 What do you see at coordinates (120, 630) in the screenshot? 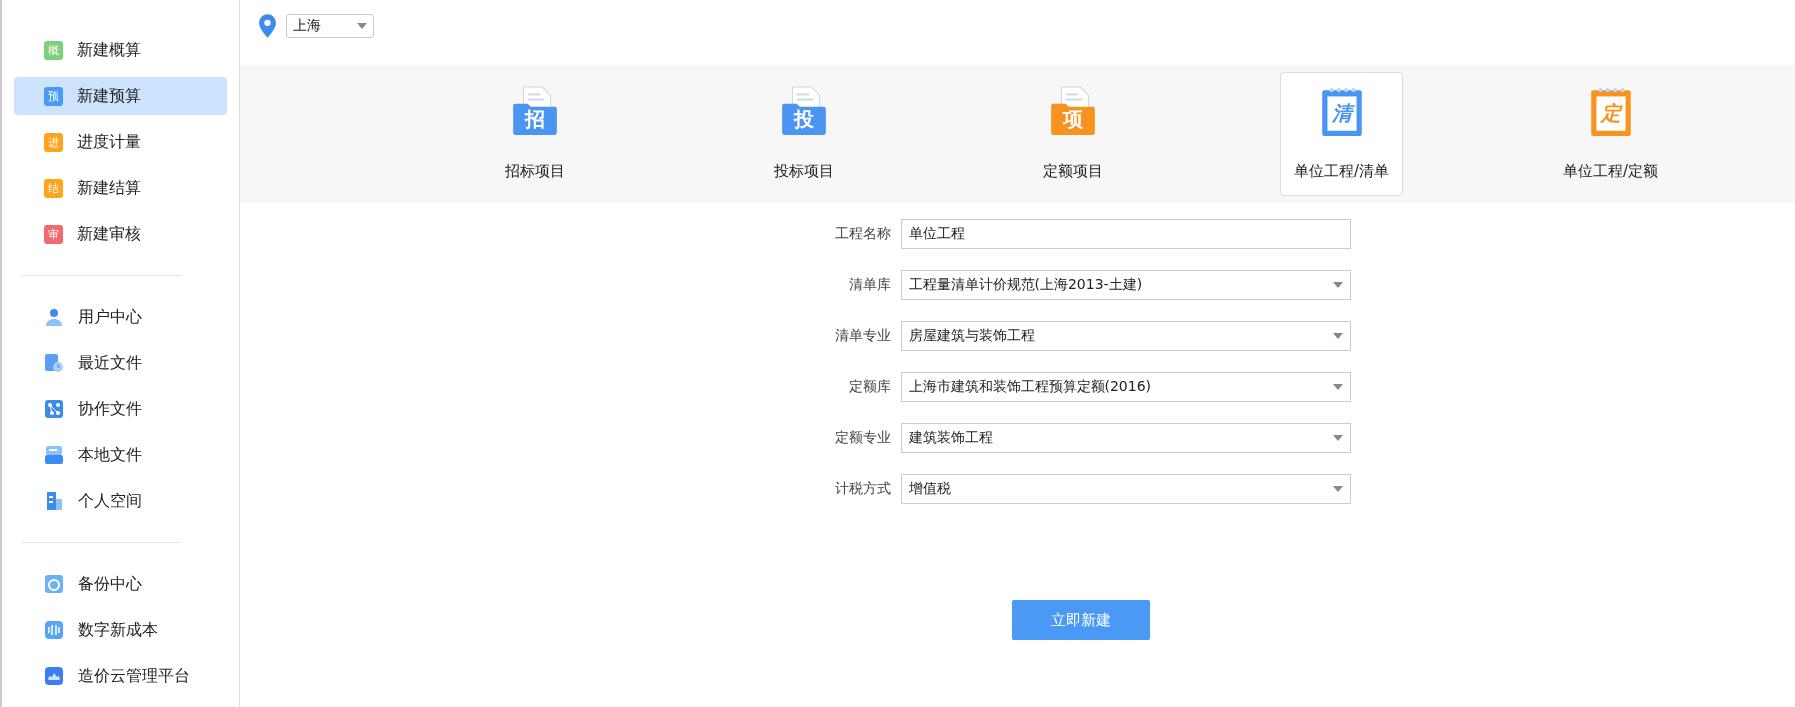
I see `sidebar-item: 数字新成本` at bounding box center [120, 630].